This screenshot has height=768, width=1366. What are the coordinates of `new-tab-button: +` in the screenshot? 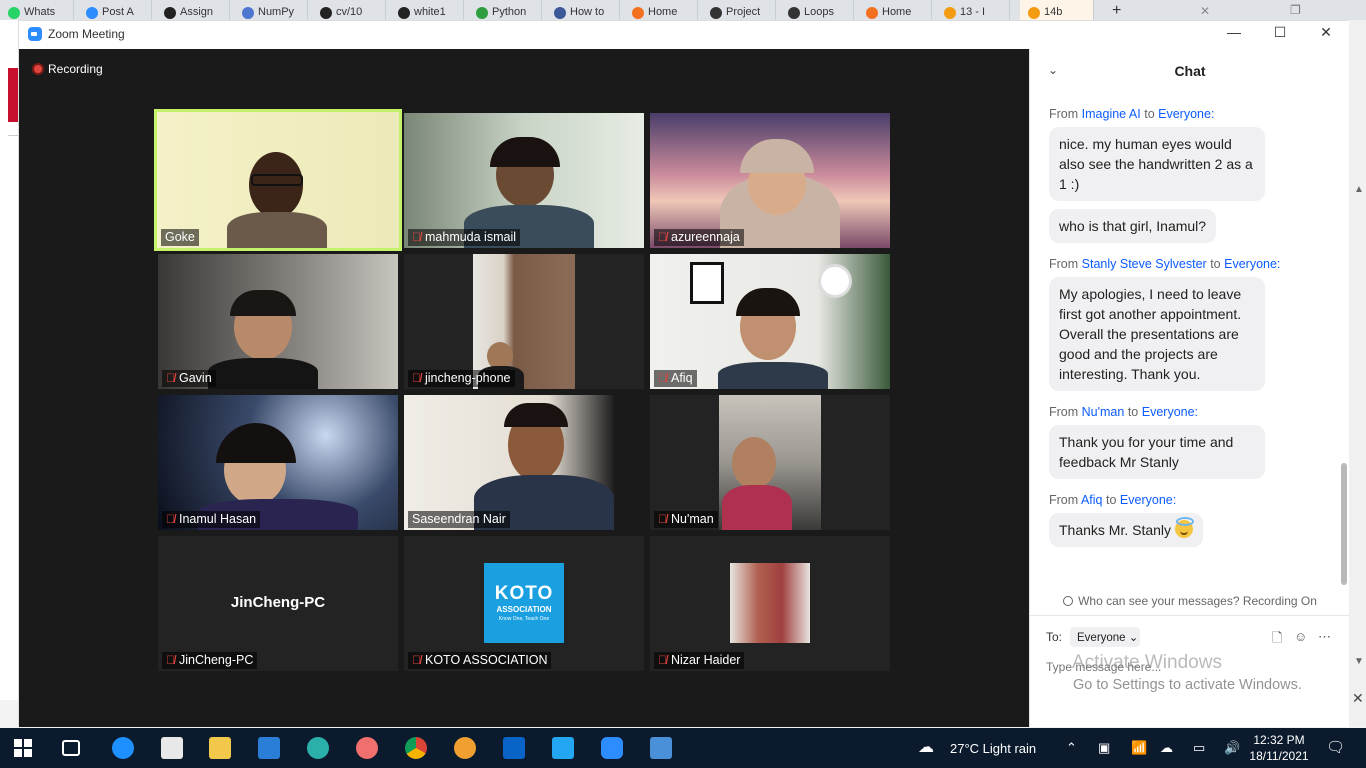 It's located at (1116, 11).